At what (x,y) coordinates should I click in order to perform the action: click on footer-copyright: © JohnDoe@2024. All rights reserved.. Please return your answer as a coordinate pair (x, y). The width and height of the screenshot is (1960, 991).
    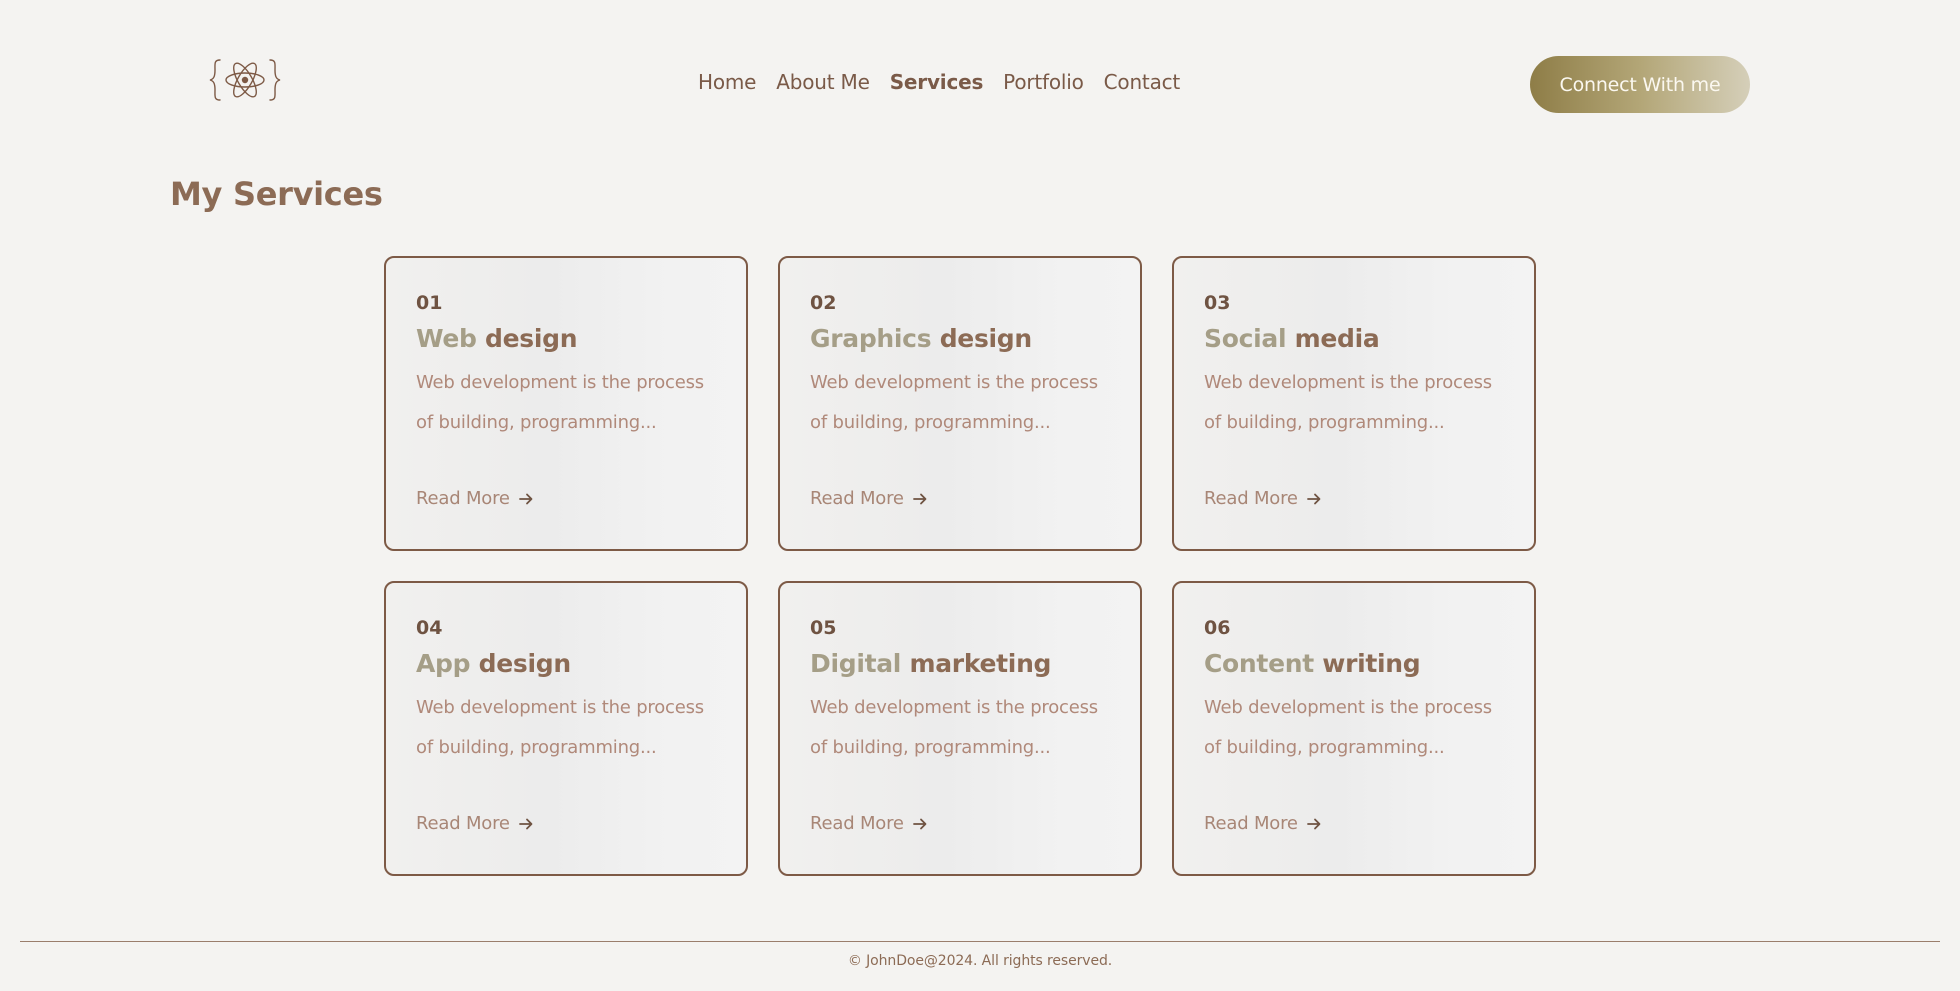
    Looking at the image, I should click on (980, 961).